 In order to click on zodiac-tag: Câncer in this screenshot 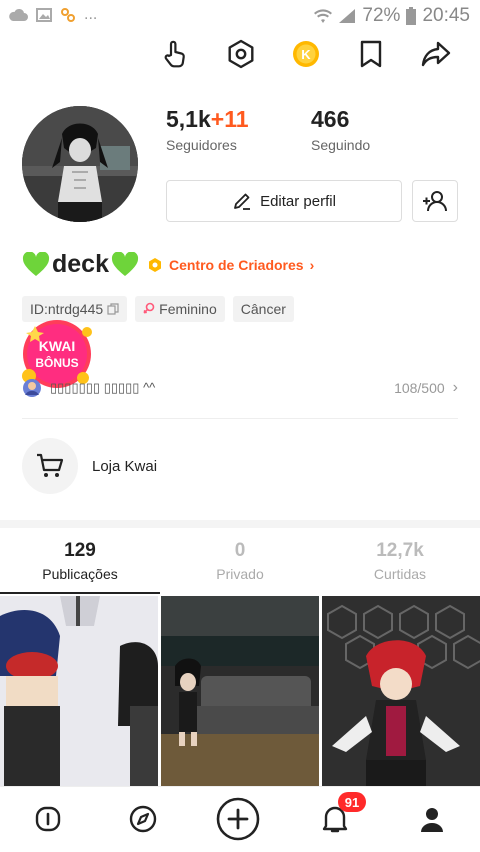, I will do `click(263, 309)`.